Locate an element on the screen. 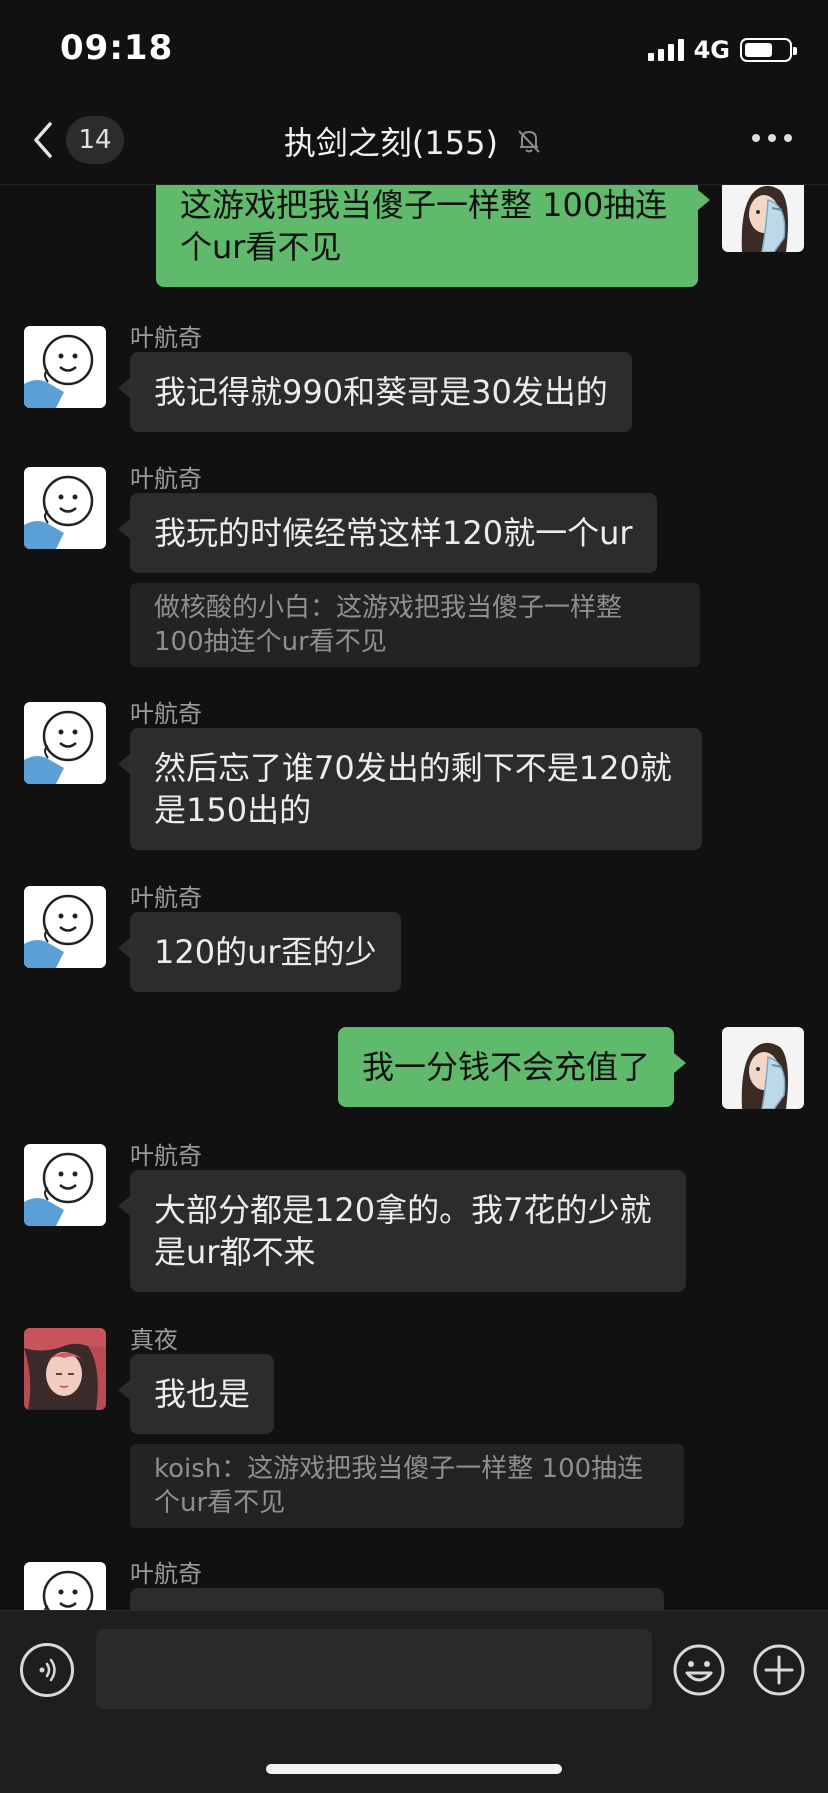 Image resolution: width=828 pixels, height=1793 pixels. message-bubble: 我也是 is located at coordinates (196, 1394).